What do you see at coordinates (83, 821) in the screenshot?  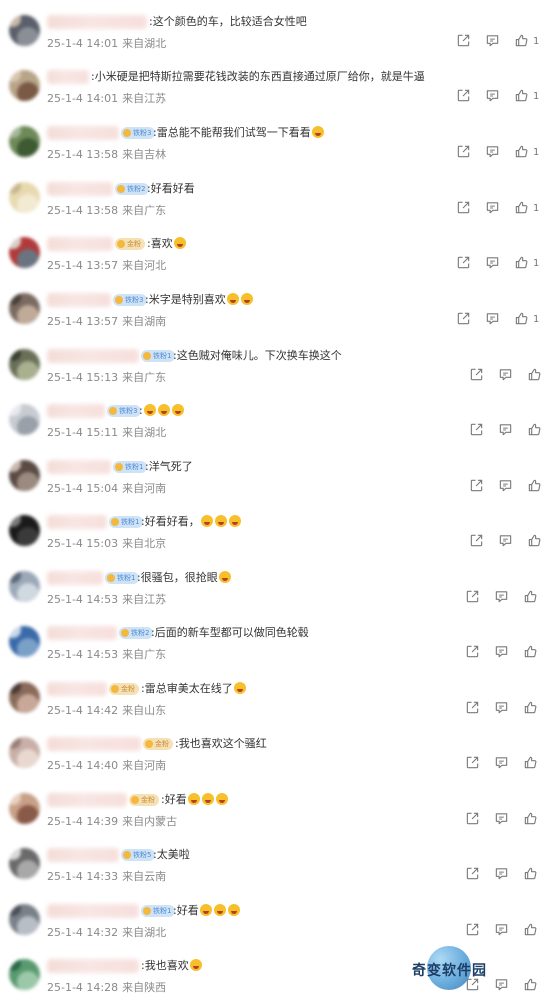 I see `comment-date: 25-1-4 14:39` at bounding box center [83, 821].